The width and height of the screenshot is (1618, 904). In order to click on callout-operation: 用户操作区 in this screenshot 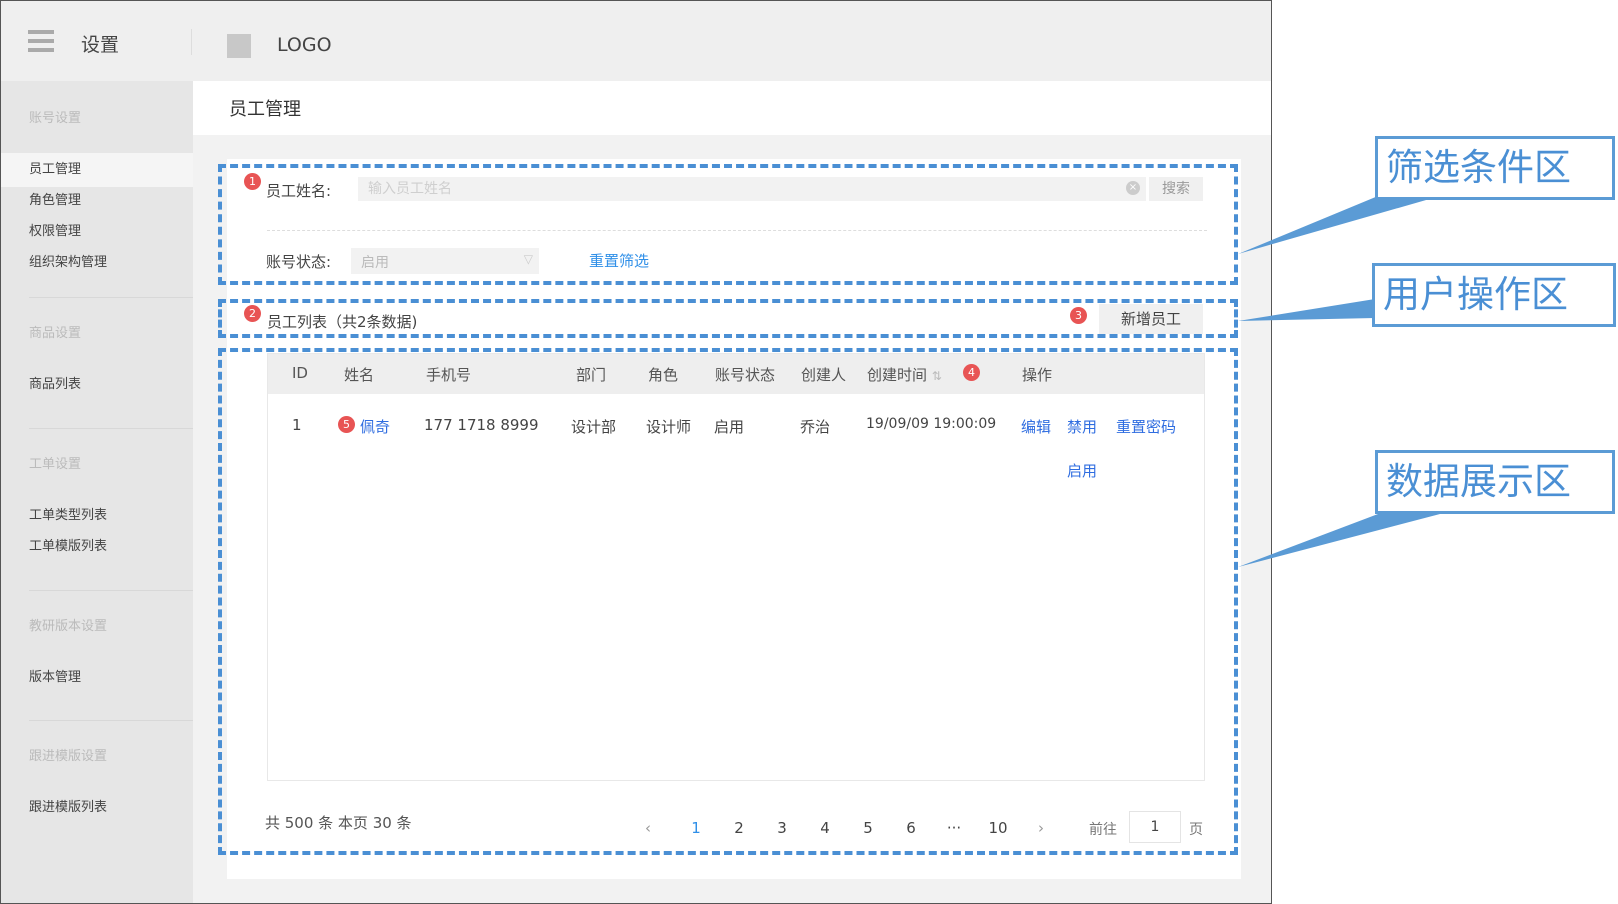, I will do `click(1494, 295)`.